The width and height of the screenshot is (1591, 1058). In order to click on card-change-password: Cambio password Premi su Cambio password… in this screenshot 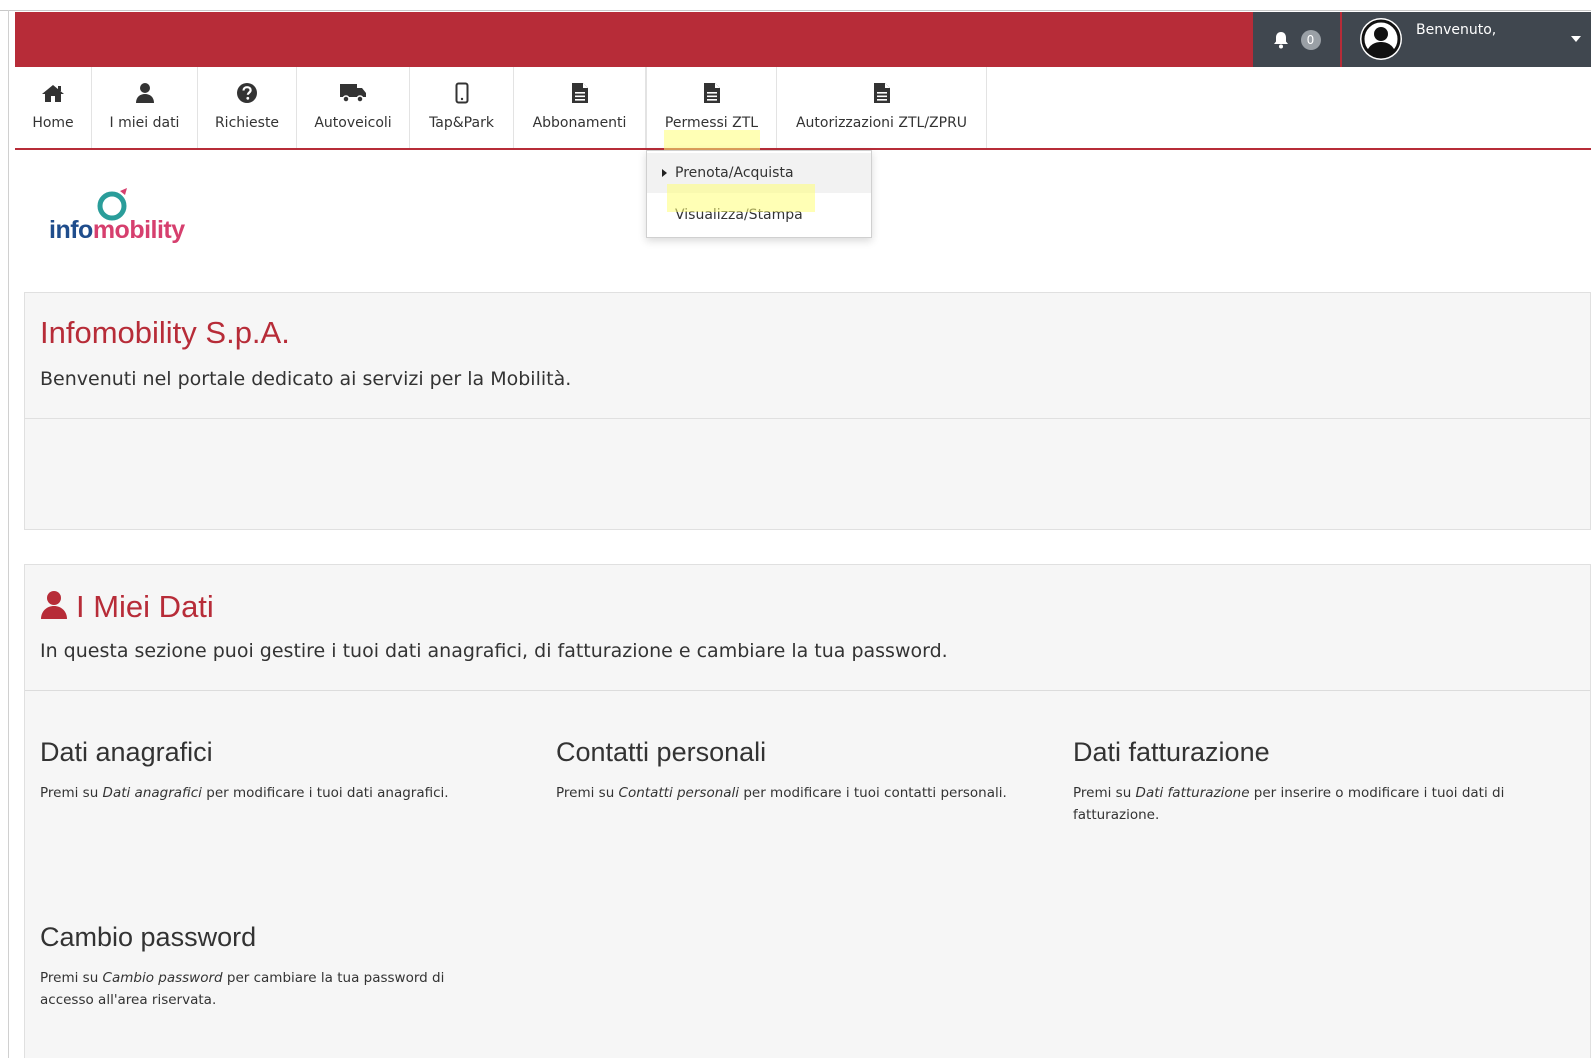, I will do `click(265, 966)`.